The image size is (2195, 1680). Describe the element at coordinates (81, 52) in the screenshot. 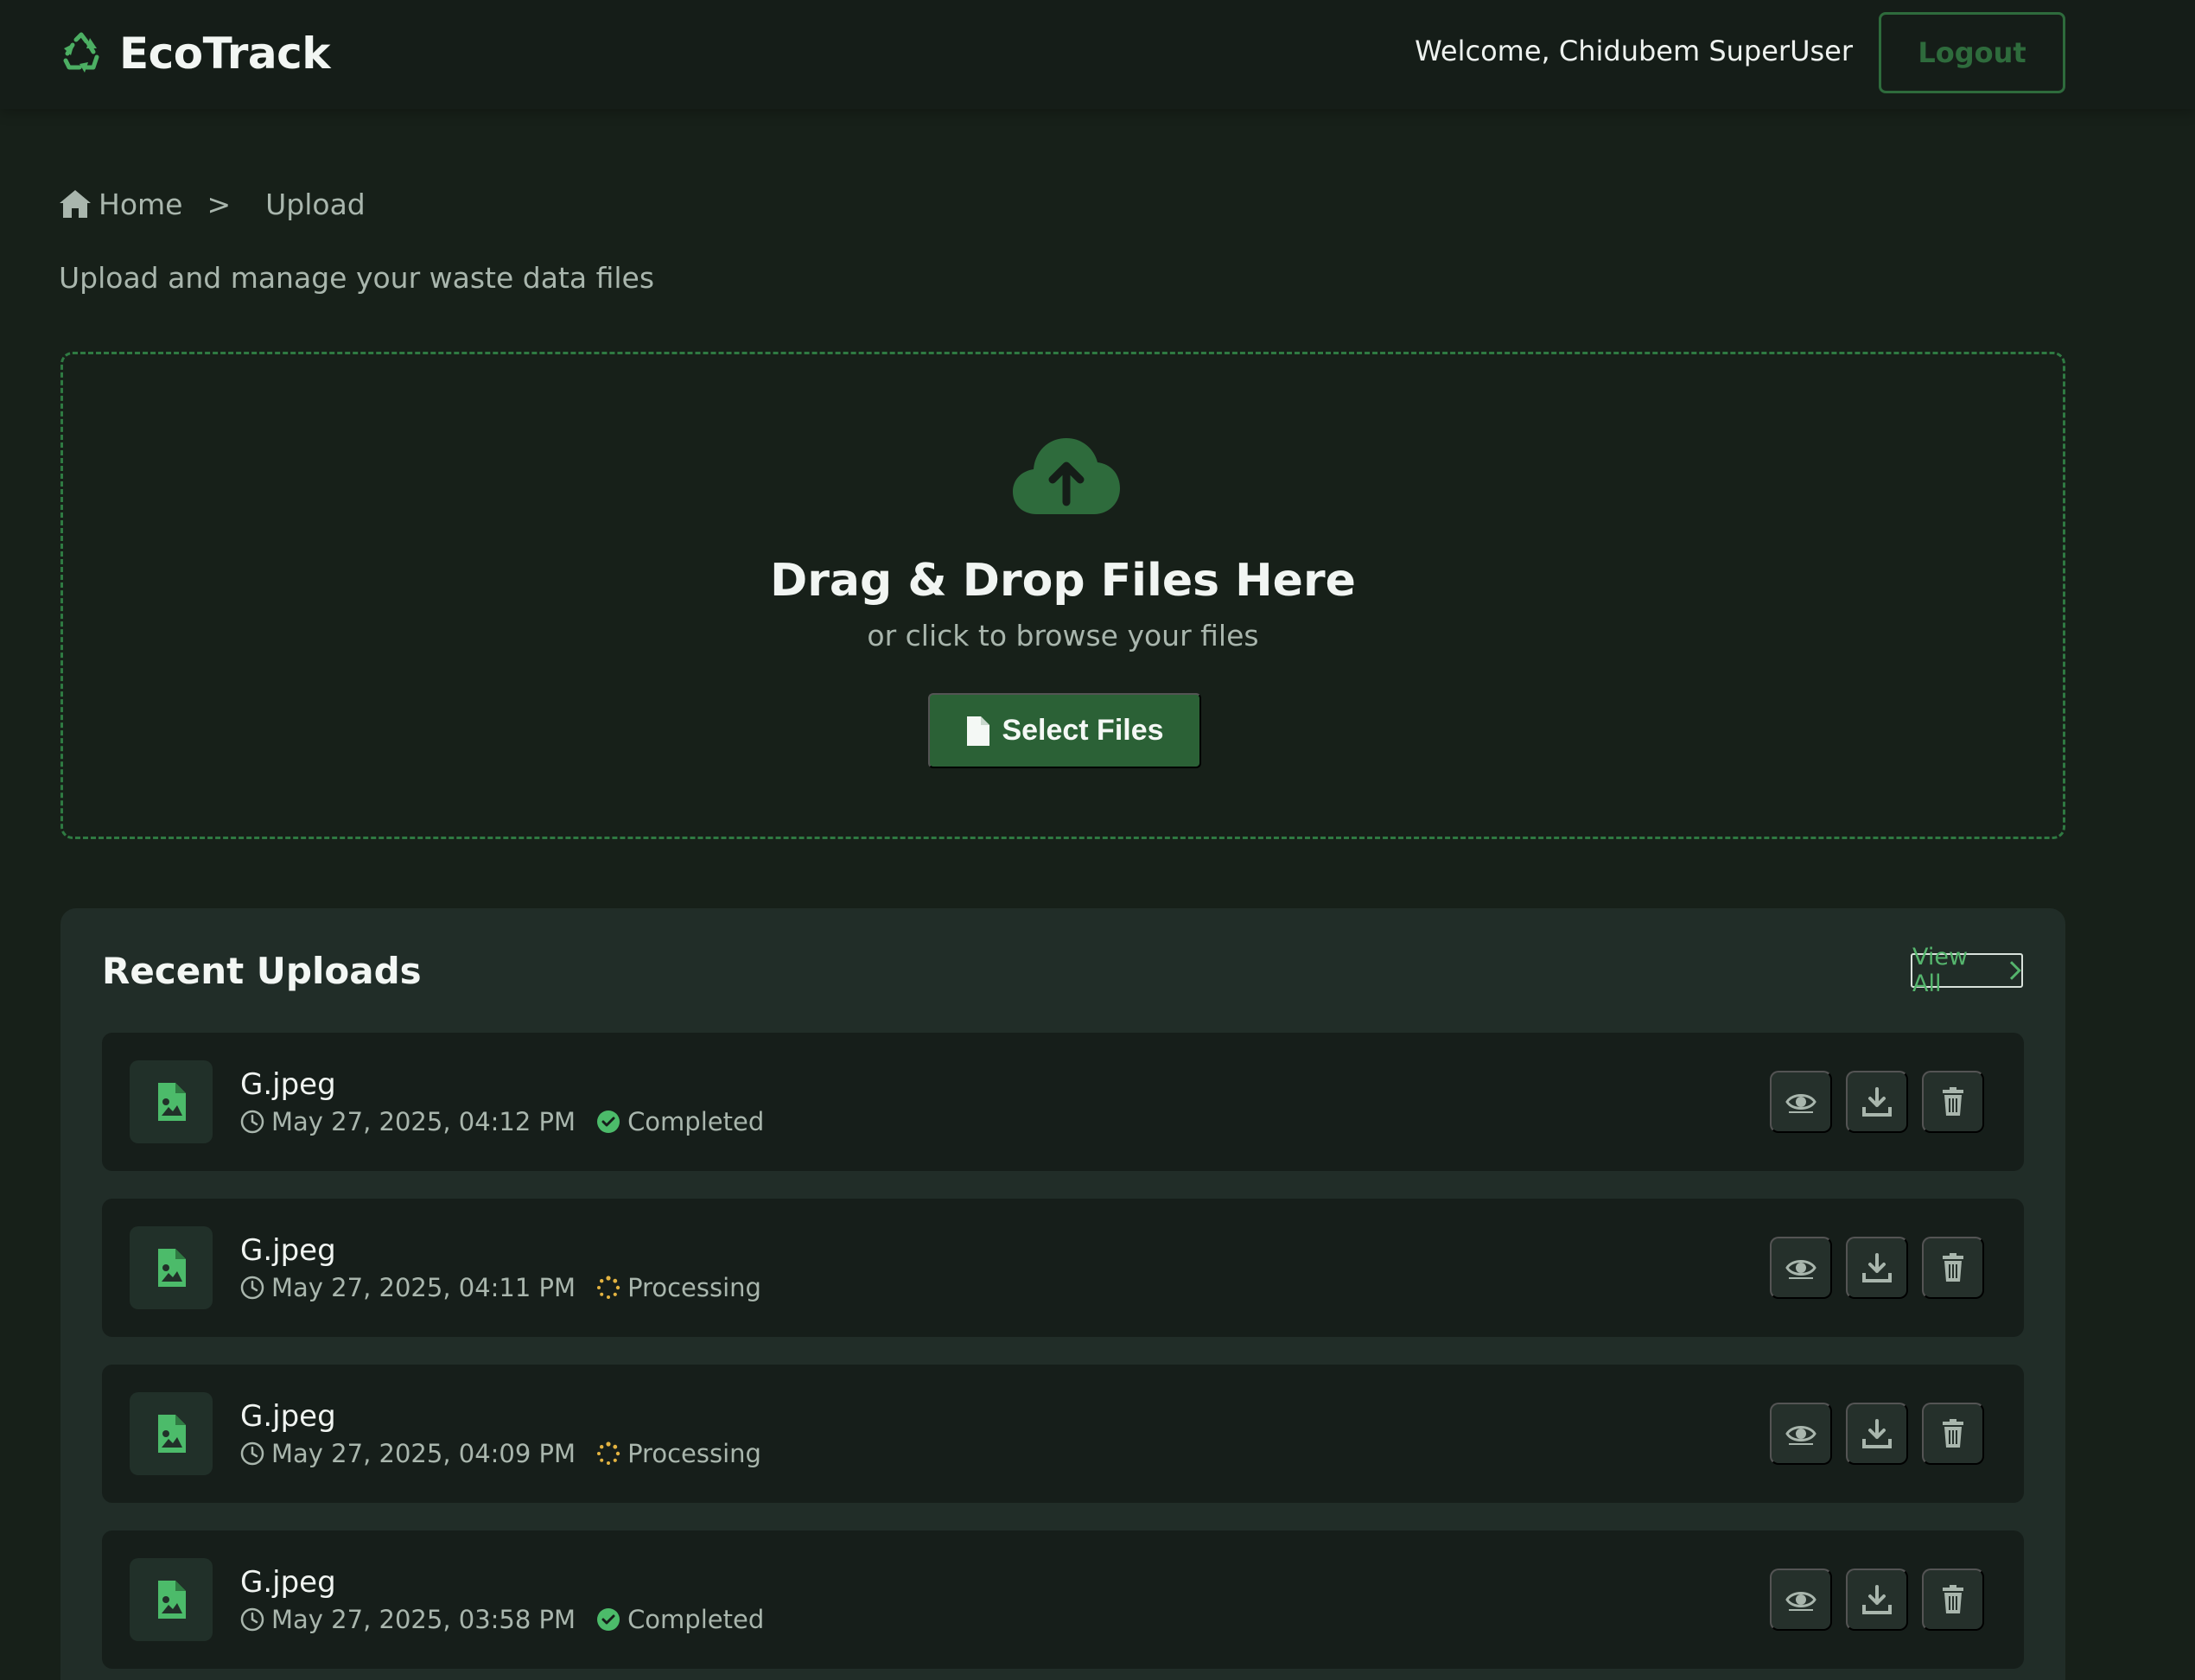

I see `recycle-icon` at that location.